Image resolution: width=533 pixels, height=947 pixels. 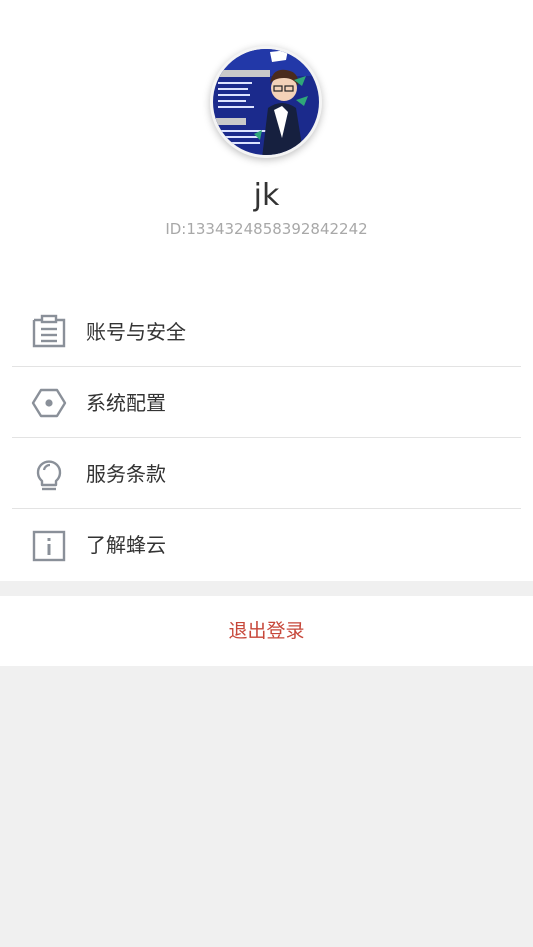 I want to click on username: jk, so click(x=266, y=195).